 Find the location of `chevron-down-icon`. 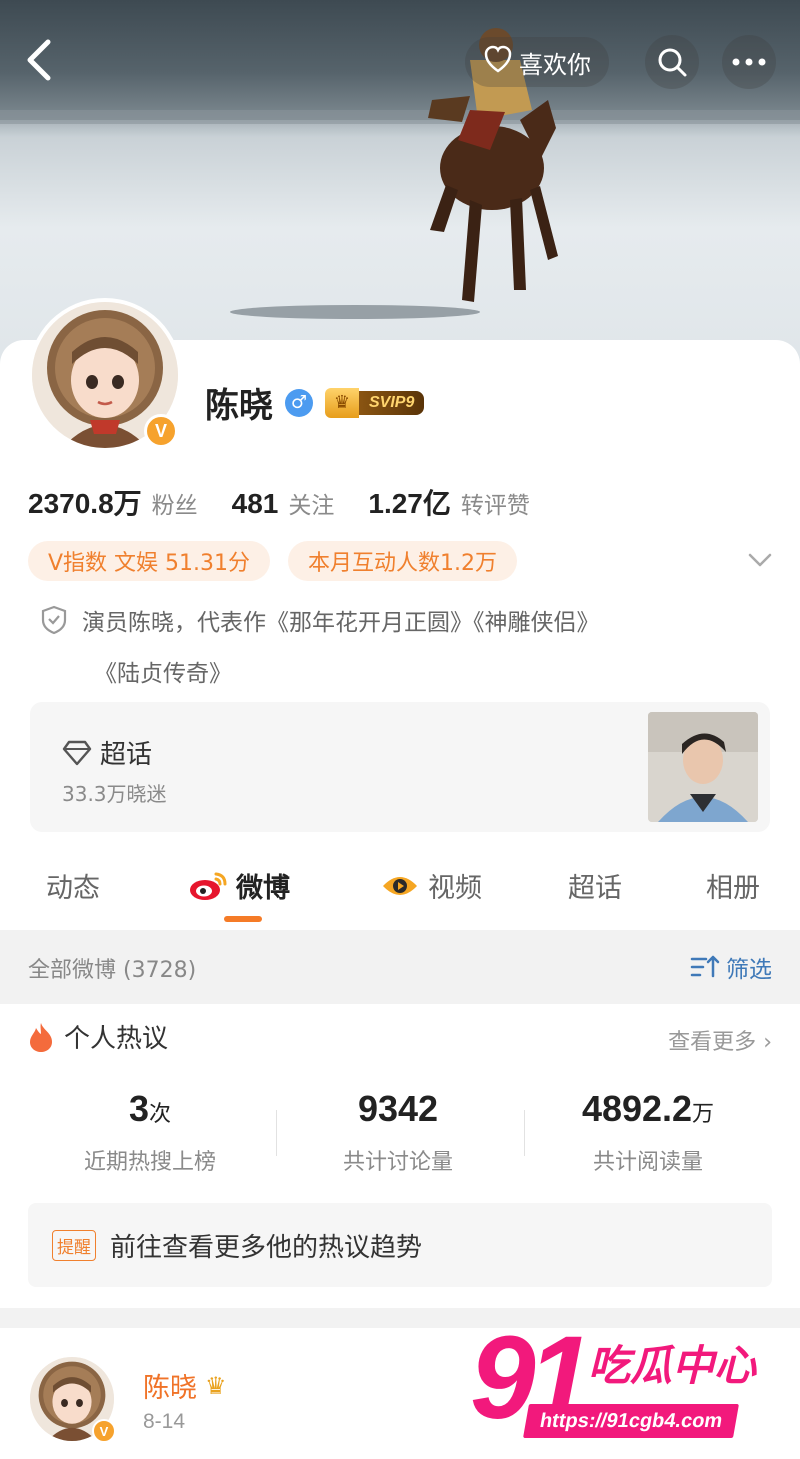

chevron-down-icon is located at coordinates (760, 560).